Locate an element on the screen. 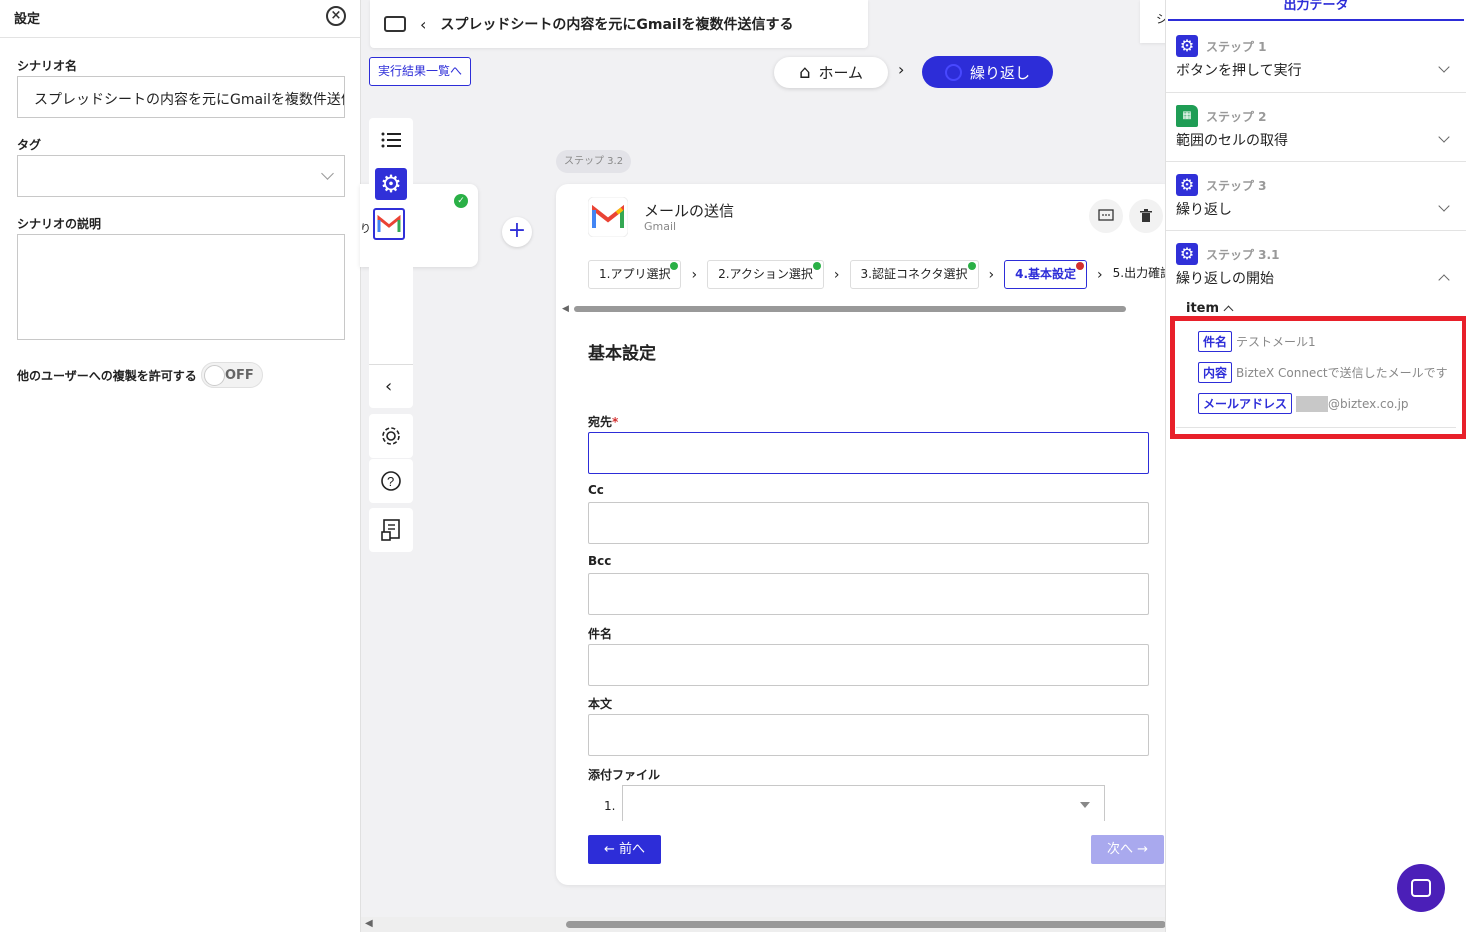 This screenshot has height=932, width=1466. loop-label: 繰り返し is located at coordinates (999, 72).